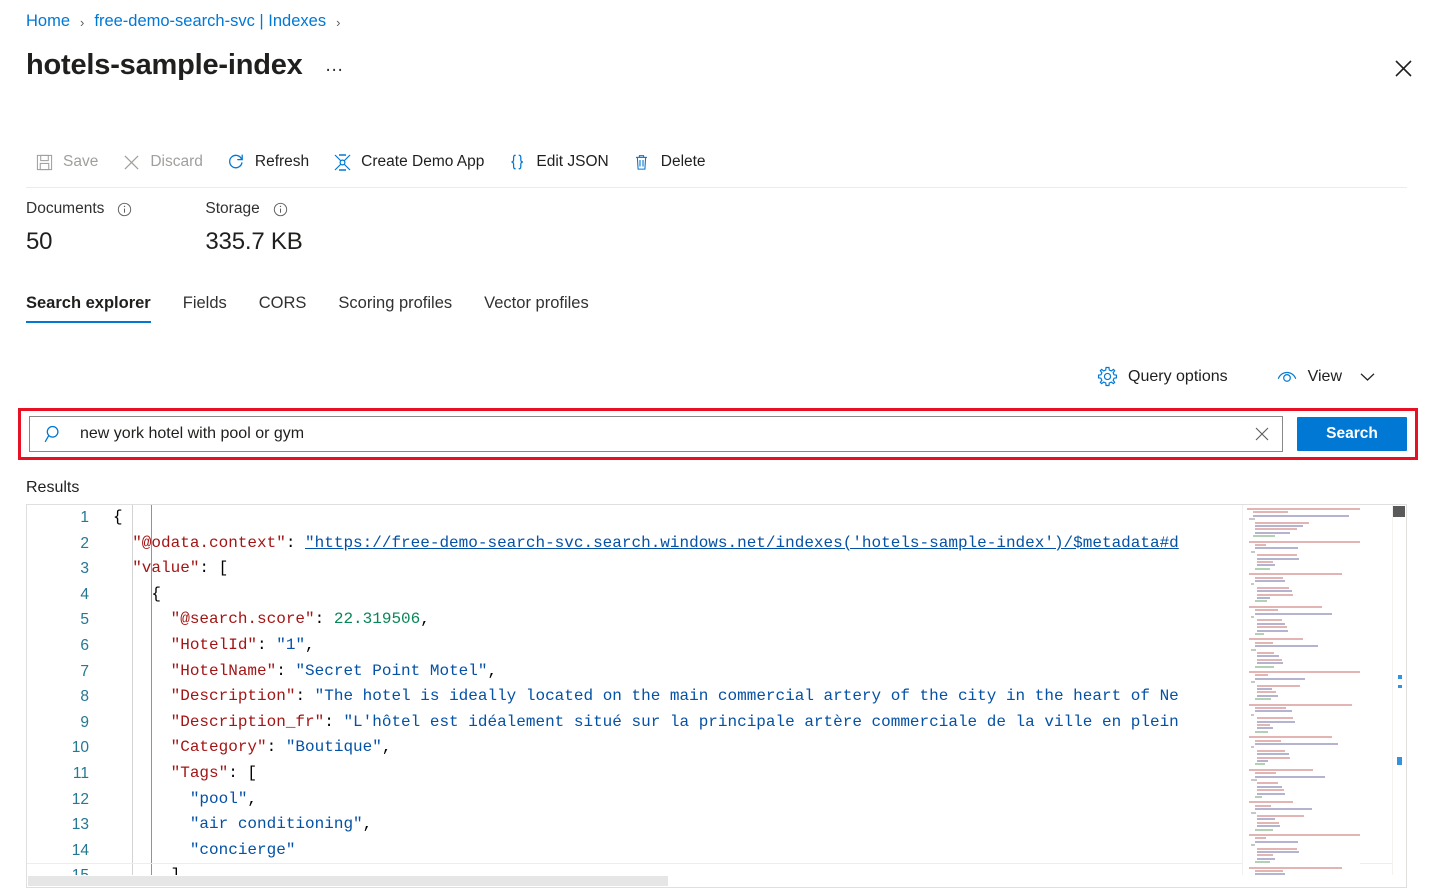 The width and height of the screenshot is (1435, 888). I want to click on tab-fields: Fields, so click(205, 308).